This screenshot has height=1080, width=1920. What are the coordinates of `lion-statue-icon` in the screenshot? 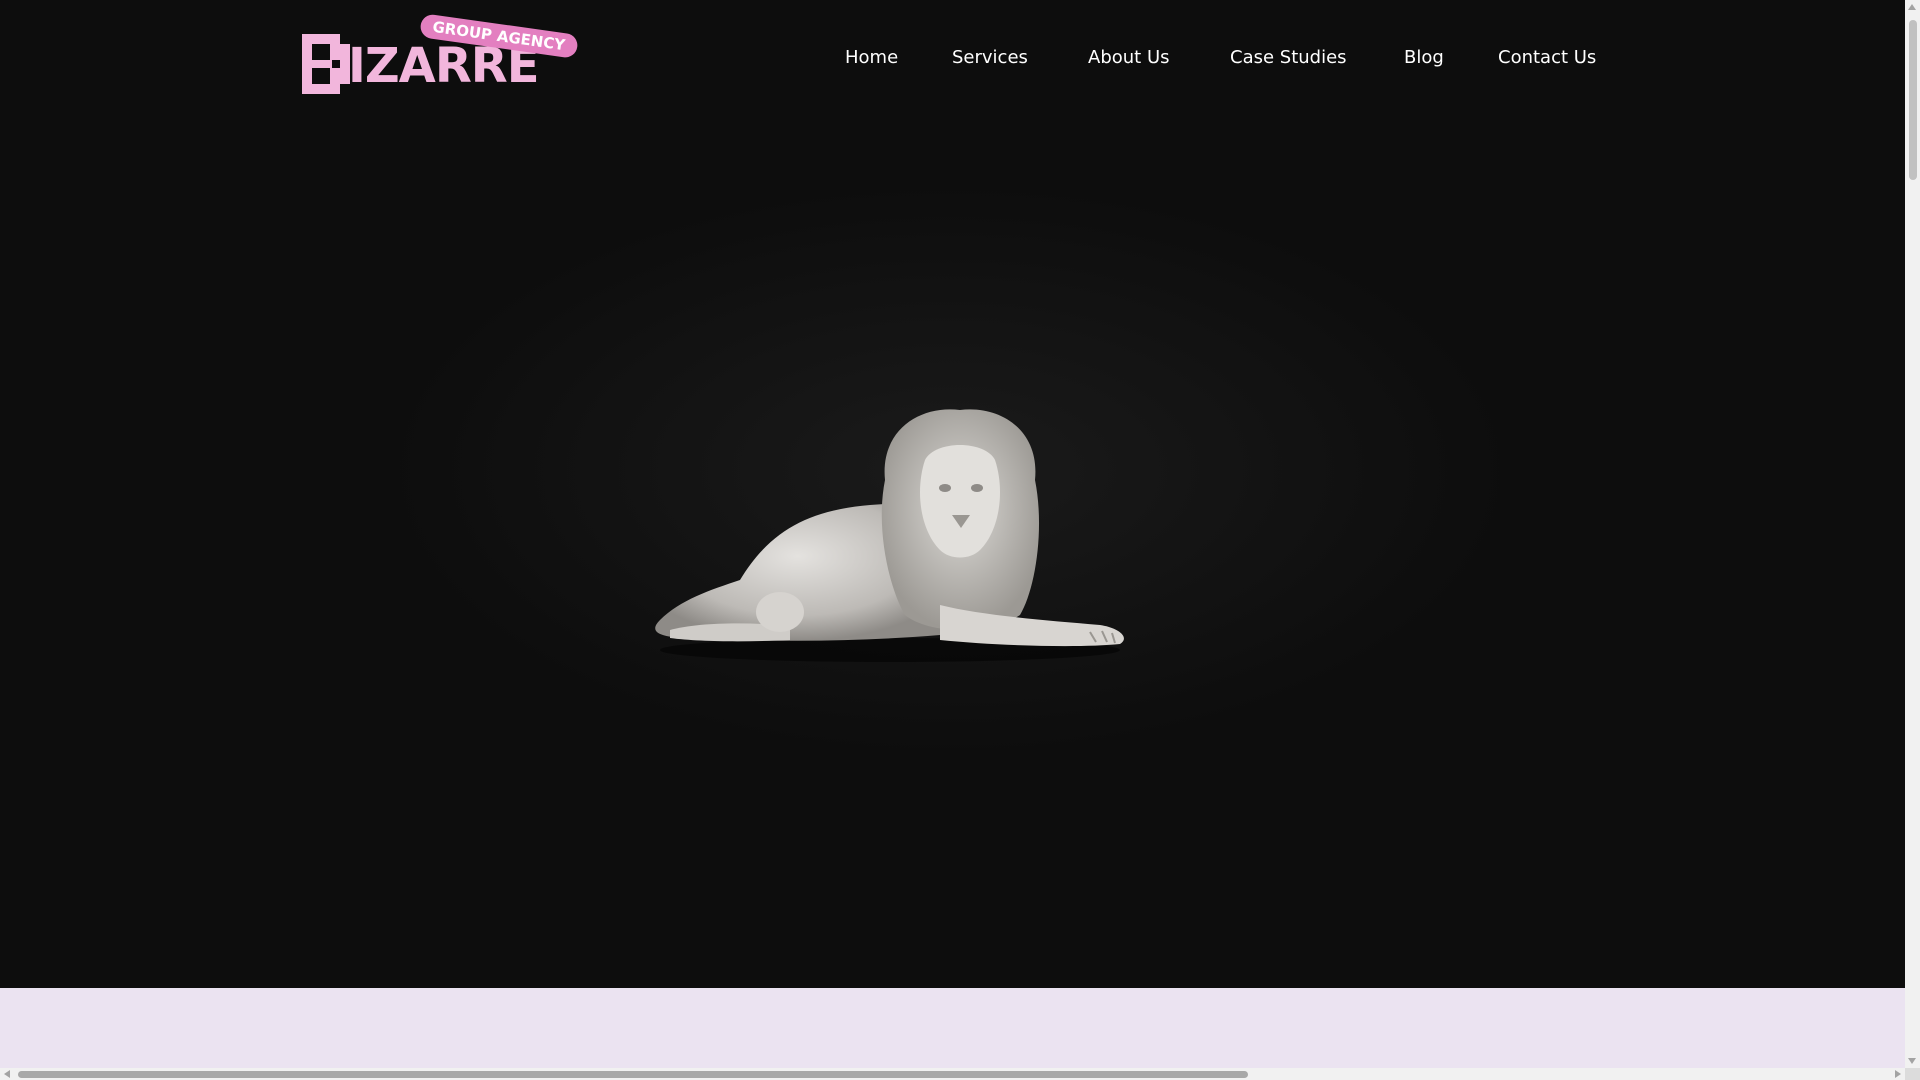 It's located at (889, 535).